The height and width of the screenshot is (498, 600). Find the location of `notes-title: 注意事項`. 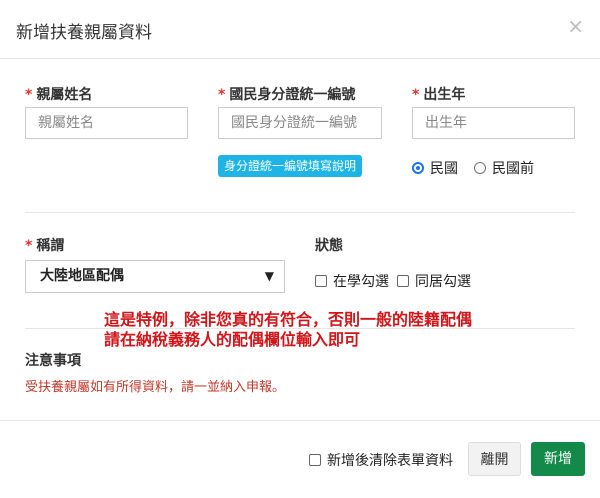

notes-title: 注意事項 is located at coordinates (53, 361).